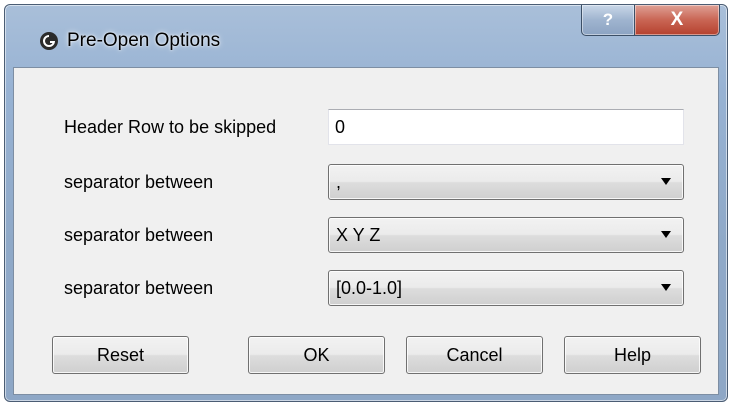 The width and height of the screenshot is (731, 407). Describe the element at coordinates (170, 127) in the screenshot. I see `header-rows-label: Header Row to be skipped` at that location.